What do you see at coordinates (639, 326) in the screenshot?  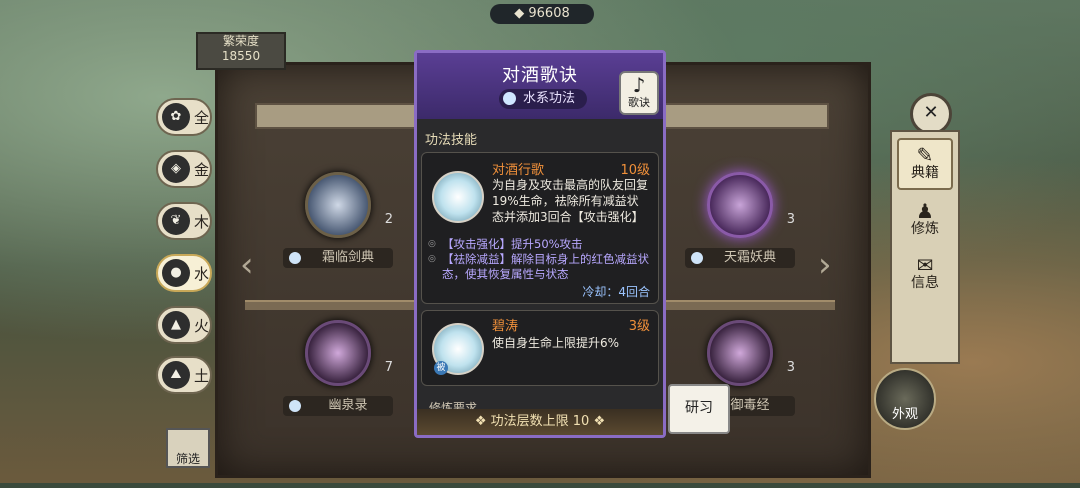 I see `skill-level: 3级` at bounding box center [639, 326].